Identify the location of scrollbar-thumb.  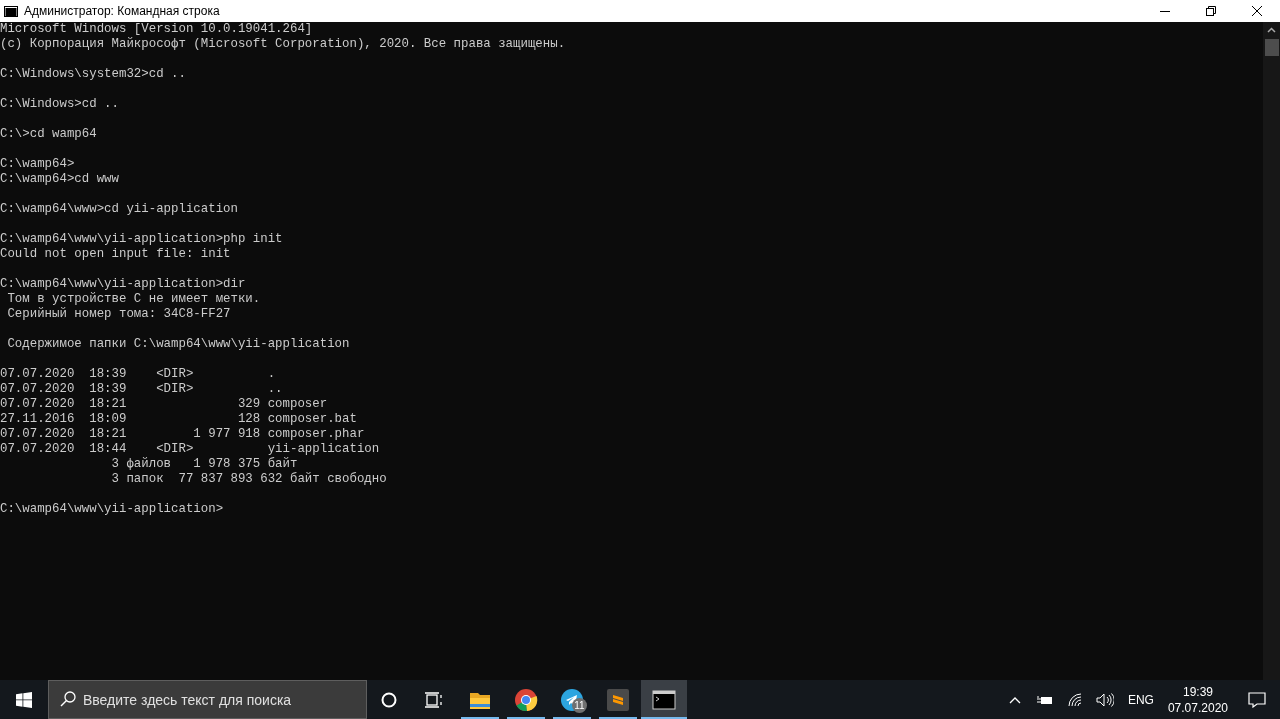
(1271, 47).